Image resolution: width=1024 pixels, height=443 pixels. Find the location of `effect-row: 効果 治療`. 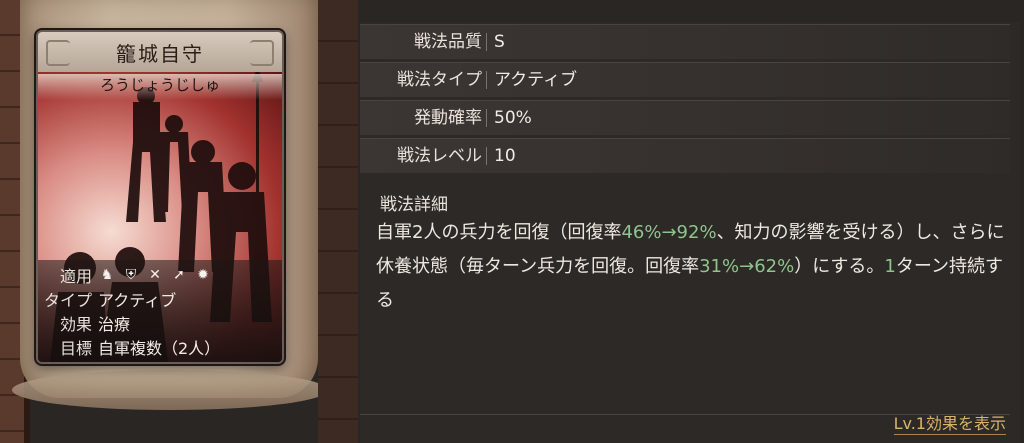

effect-row: 効果 治療 is located at coordinates (84, 323).